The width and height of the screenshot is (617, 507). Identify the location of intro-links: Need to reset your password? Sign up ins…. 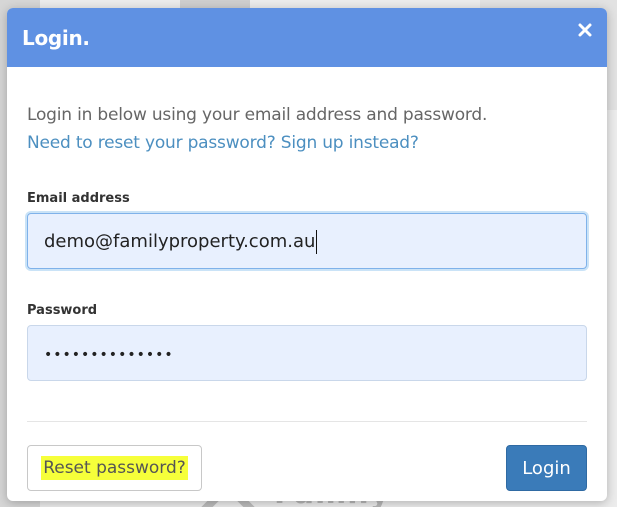
(307, 143).